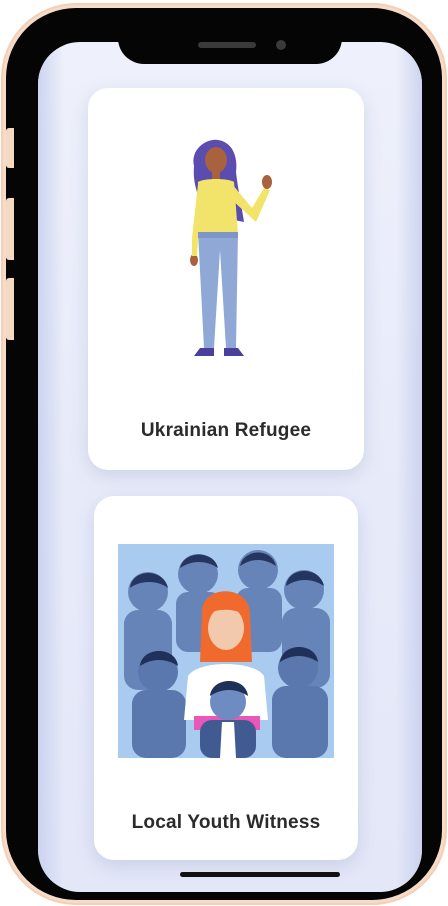 The height and width of the screenshot is (906, 448). I want to click on mute-switch, so click(10, 148).